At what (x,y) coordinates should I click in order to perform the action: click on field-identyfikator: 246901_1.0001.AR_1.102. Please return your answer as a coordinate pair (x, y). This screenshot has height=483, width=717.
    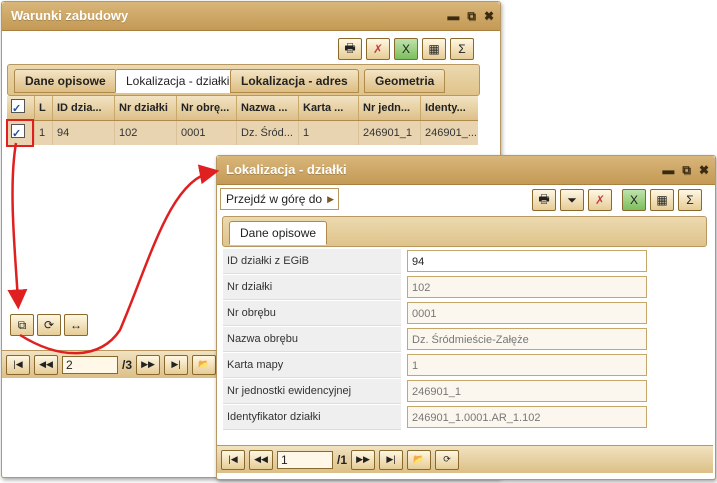
    Looking at the image, I should click on (527, 417).